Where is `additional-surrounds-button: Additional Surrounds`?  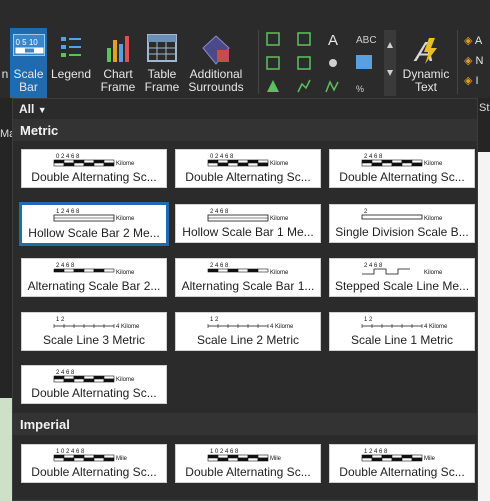 additional-surrounds-button: Additional Surrounds is located at coordinates (216, 63).